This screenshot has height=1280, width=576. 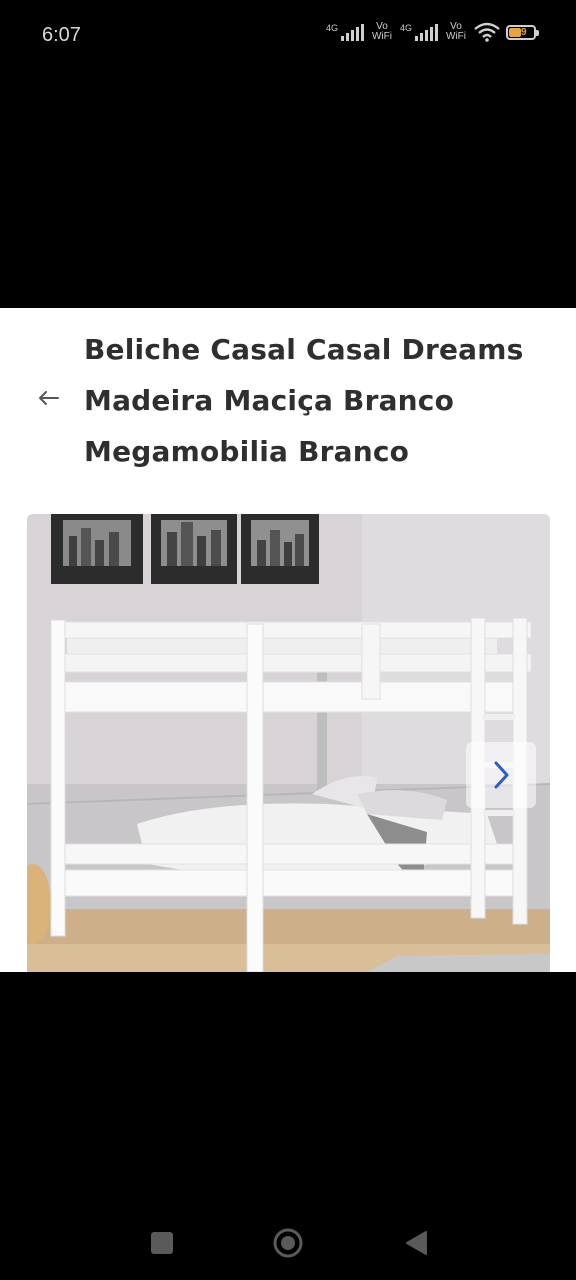 I want to click on battery-level: 49, so click(x=521, y=32).